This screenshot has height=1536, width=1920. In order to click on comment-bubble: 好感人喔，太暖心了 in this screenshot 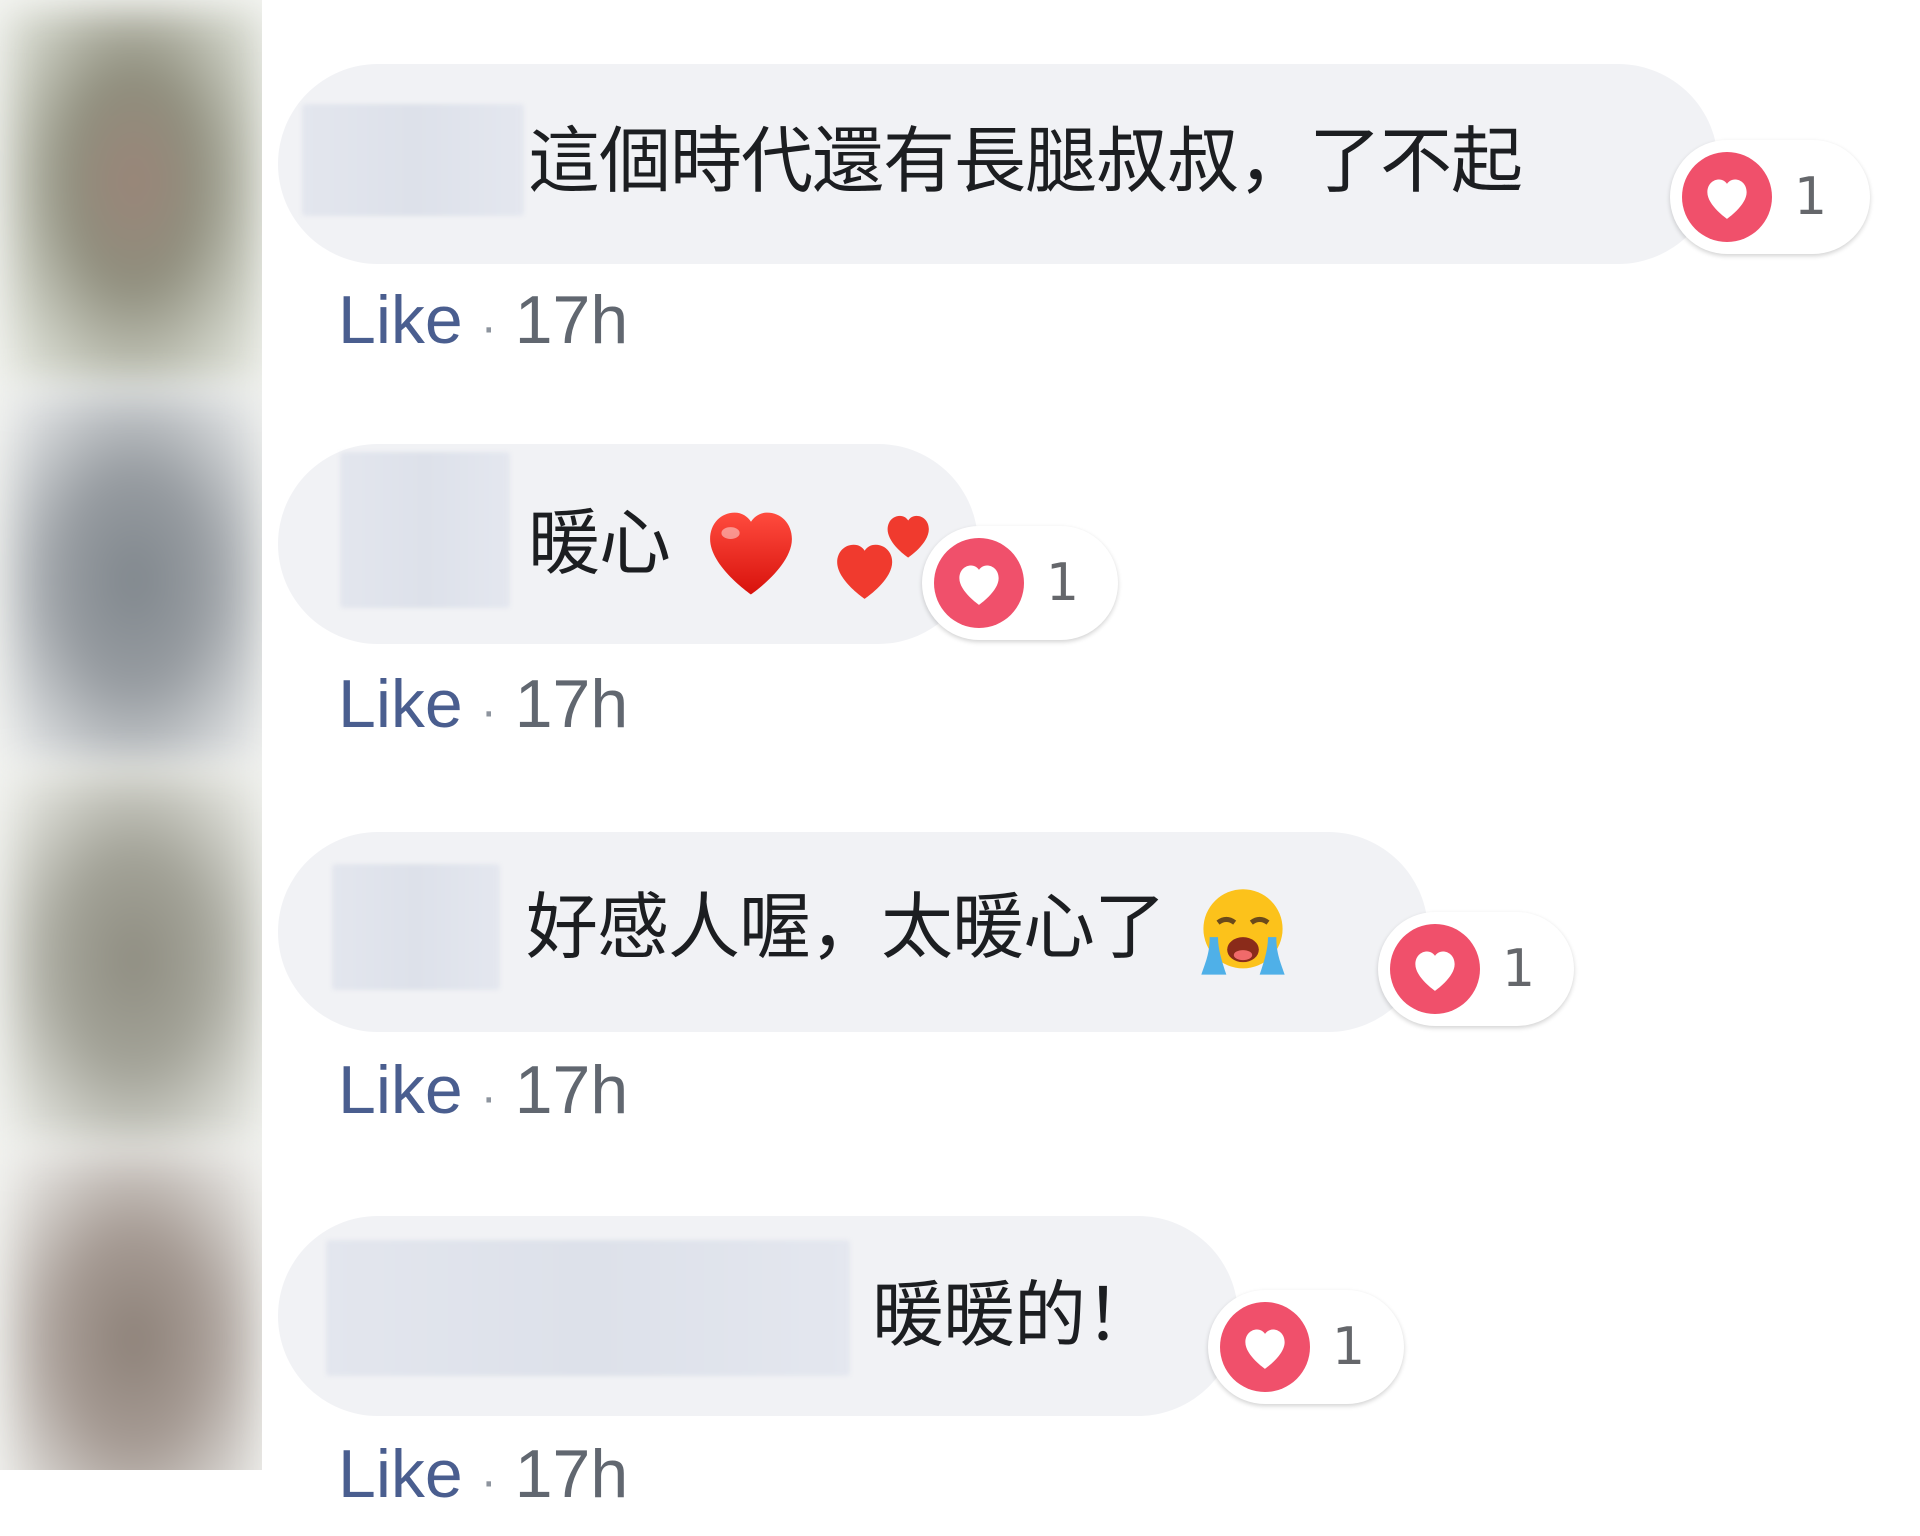, I will do `click(853, 932)`.